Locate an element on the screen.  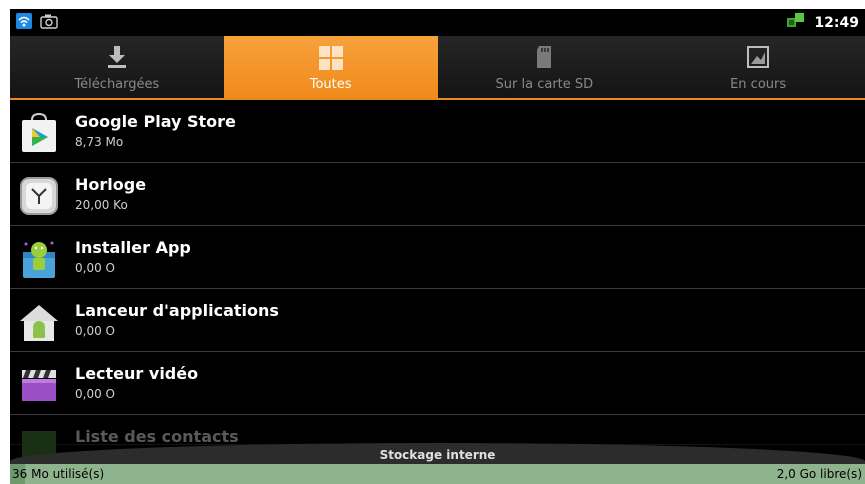
app-size: 20,00 Ko is located at coordinates (101, 205).